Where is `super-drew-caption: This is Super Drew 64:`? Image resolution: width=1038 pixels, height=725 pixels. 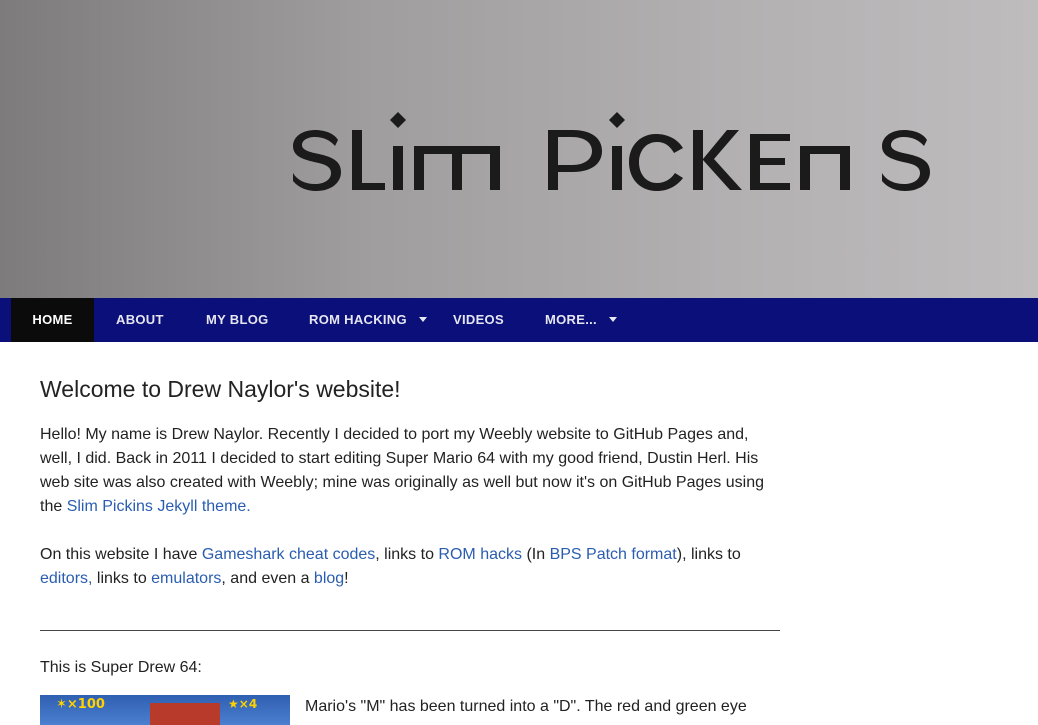 super-drew-caption: This is Super Drew 64: is located at coordinates (121, 667).